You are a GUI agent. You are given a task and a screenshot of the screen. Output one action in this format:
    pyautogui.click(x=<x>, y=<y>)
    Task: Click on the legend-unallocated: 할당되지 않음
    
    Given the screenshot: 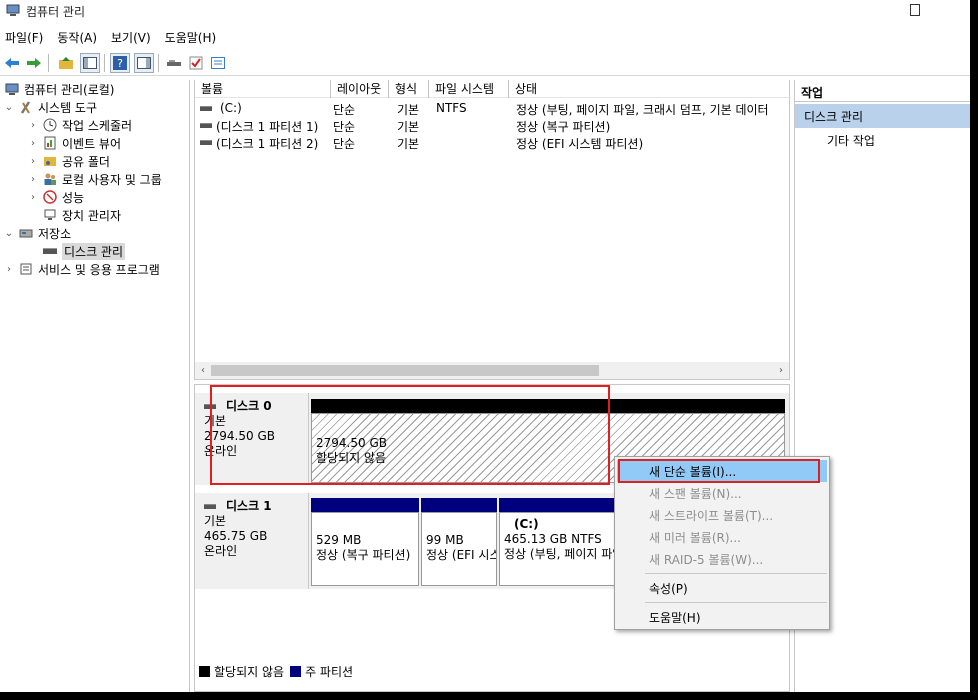 What is the action you would take?
    pyautogui.click(x=249, y=671)
    